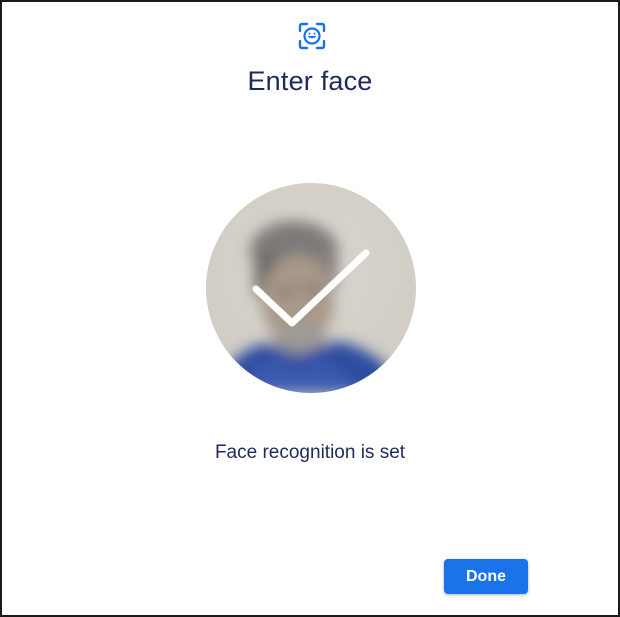 This screenshot has height=617, width=620. What do you see at coordinates (310, 81) in the screenshot?
I see `dialog-title: Enter face` at bounding box center [310, 81].